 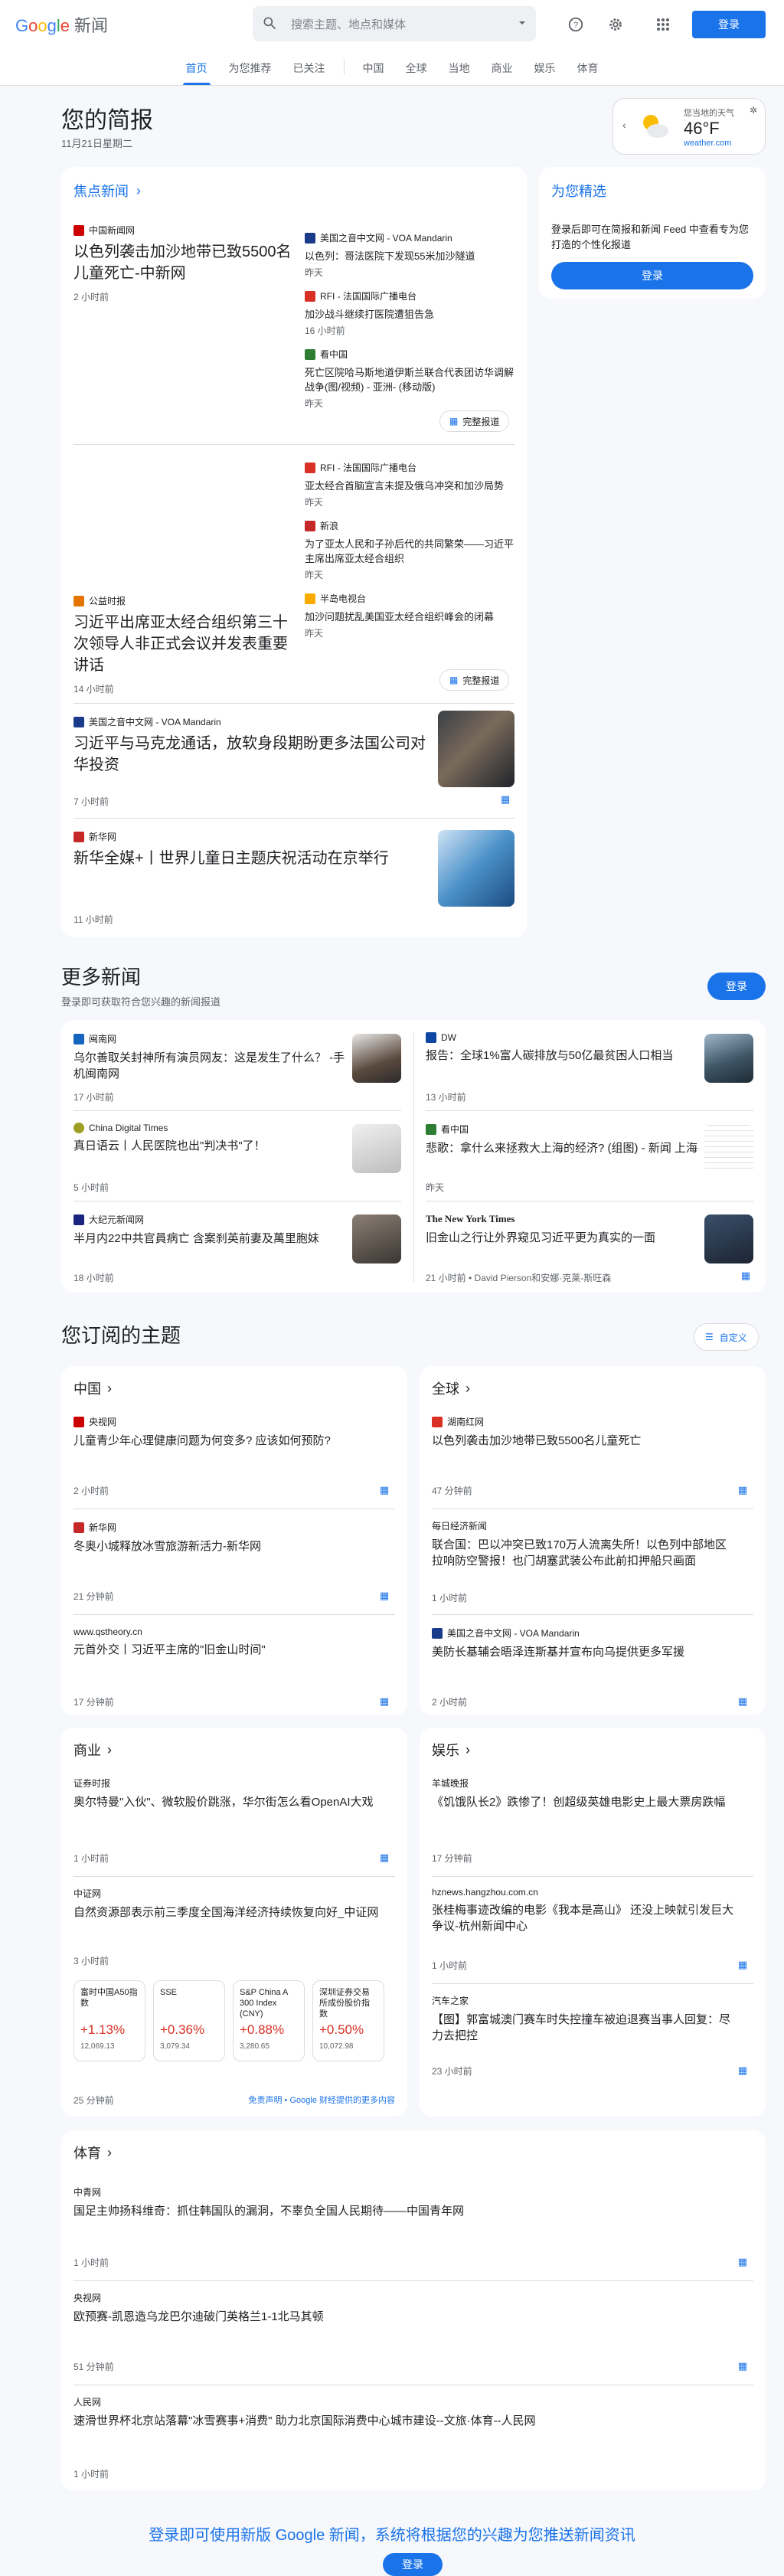 What do you see at coordinates (413, 2280) in the screenshot?
I see `divider` at bounding box center [413, 2280].